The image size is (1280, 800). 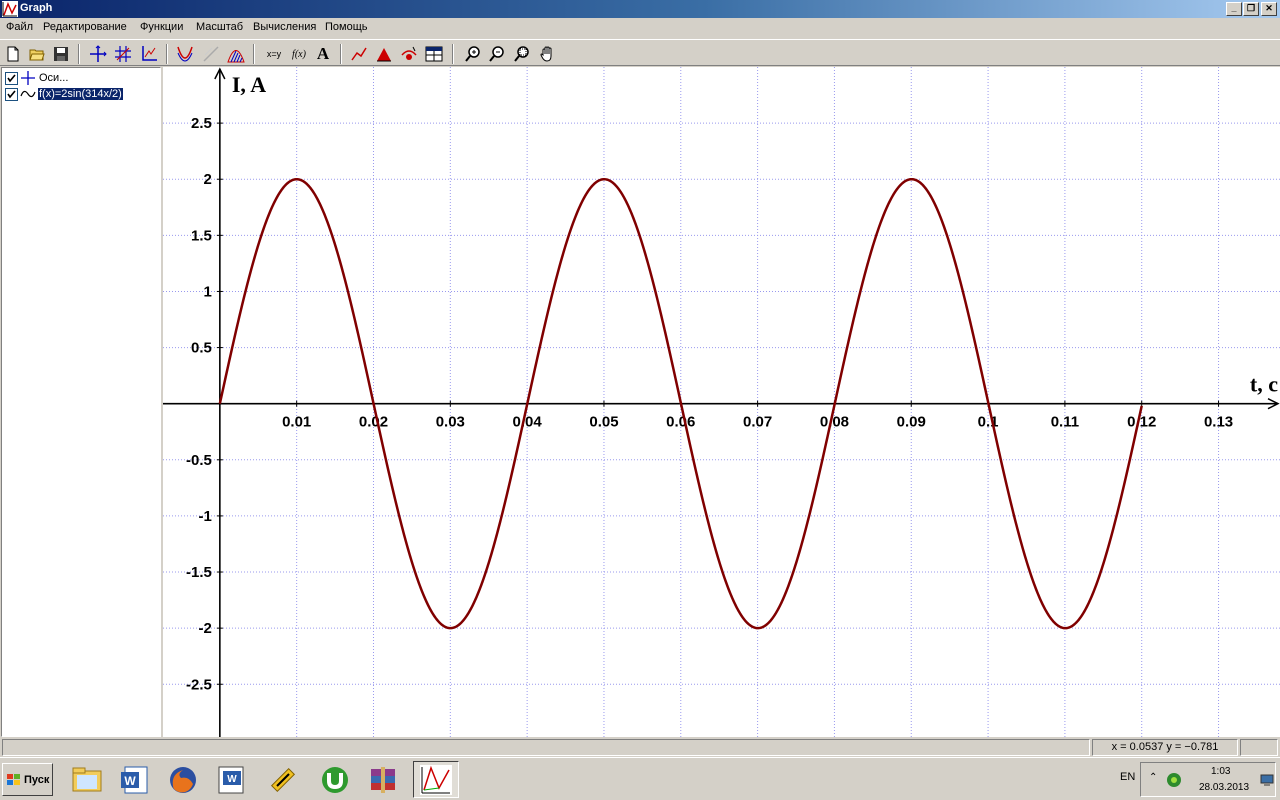 What do you see at coordinates (335, 779) in the screenshot?
I see `utorrent-icon` at bounding box center [335, 779].